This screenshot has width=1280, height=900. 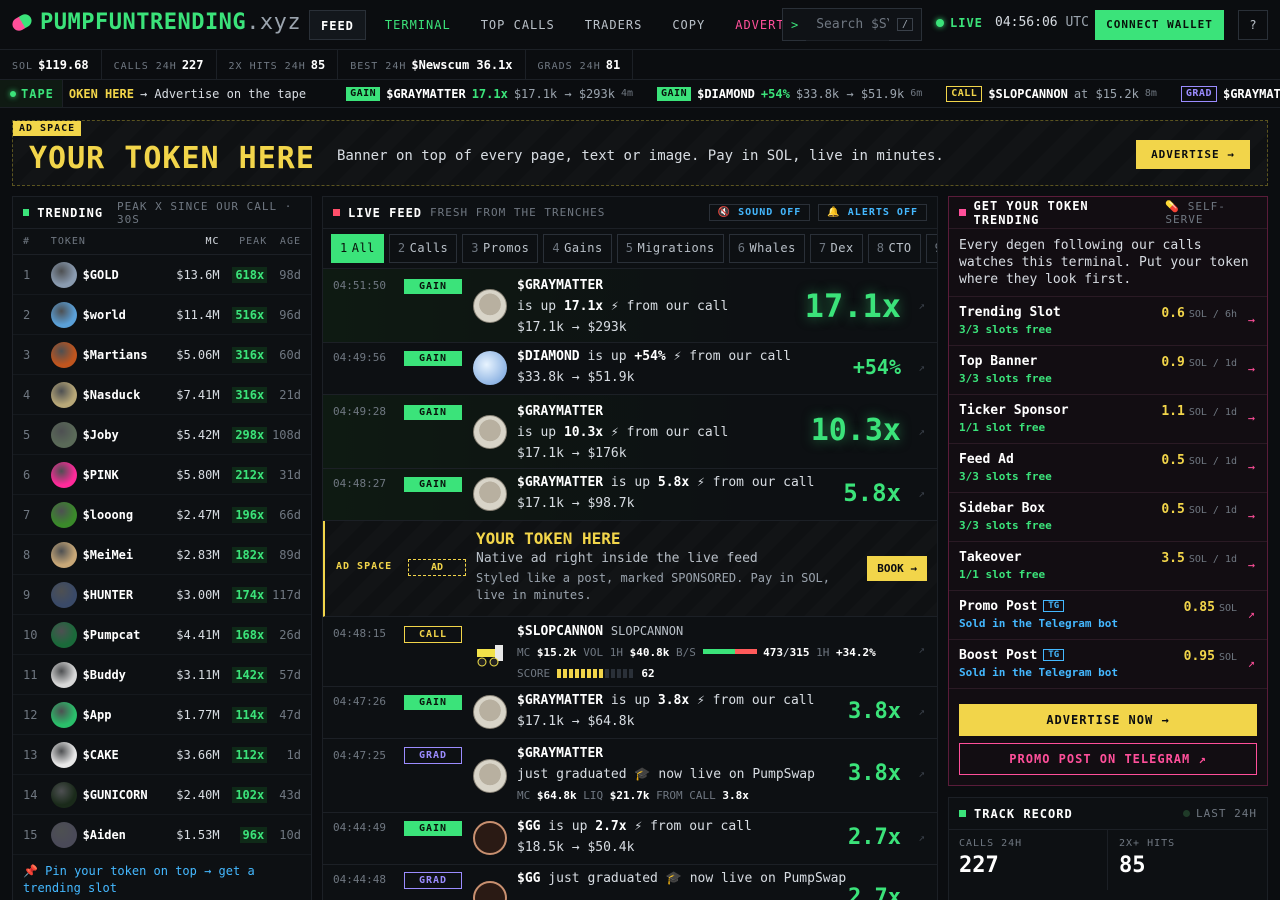 I want to click on advertise-now-button: ADVERTISE NOW →, so click(x=1108, y=720).